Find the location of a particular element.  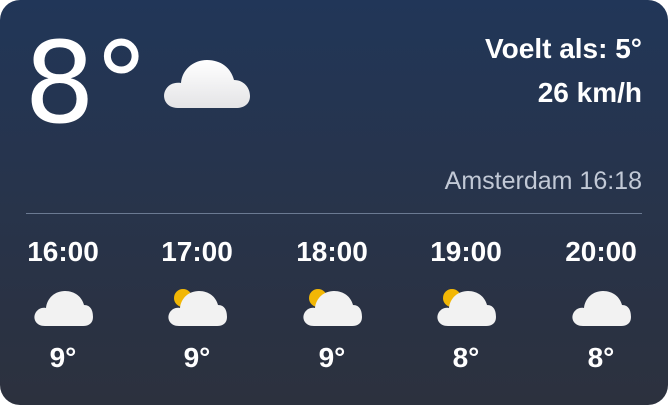

hourly-forecast-item: 19:00 8° is located at coordinates (466, 305).